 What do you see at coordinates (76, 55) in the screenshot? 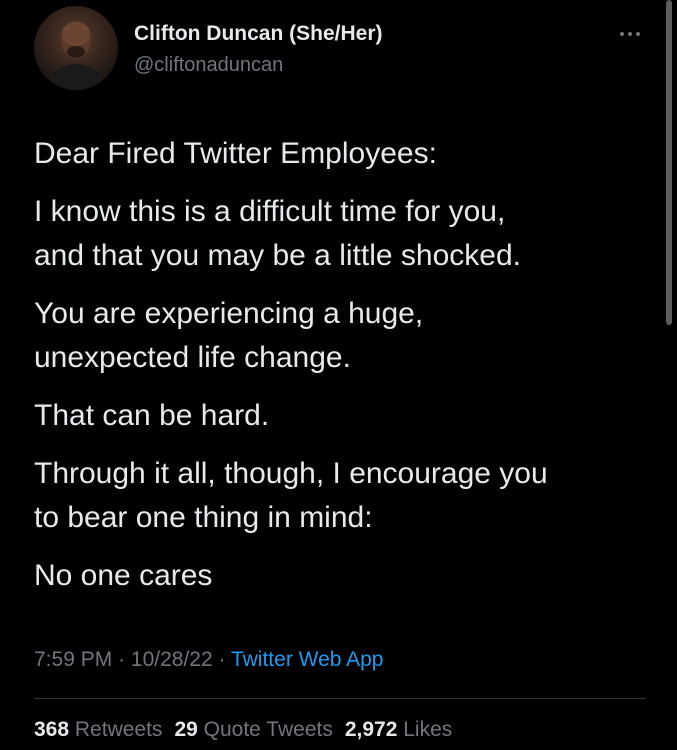
I see `profile-photo` at bounding box center [76, 55].